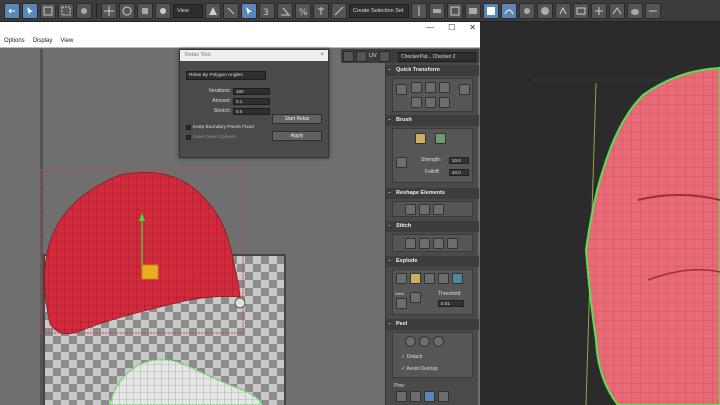  I want to click on mirror-icon, so click(419, 10).